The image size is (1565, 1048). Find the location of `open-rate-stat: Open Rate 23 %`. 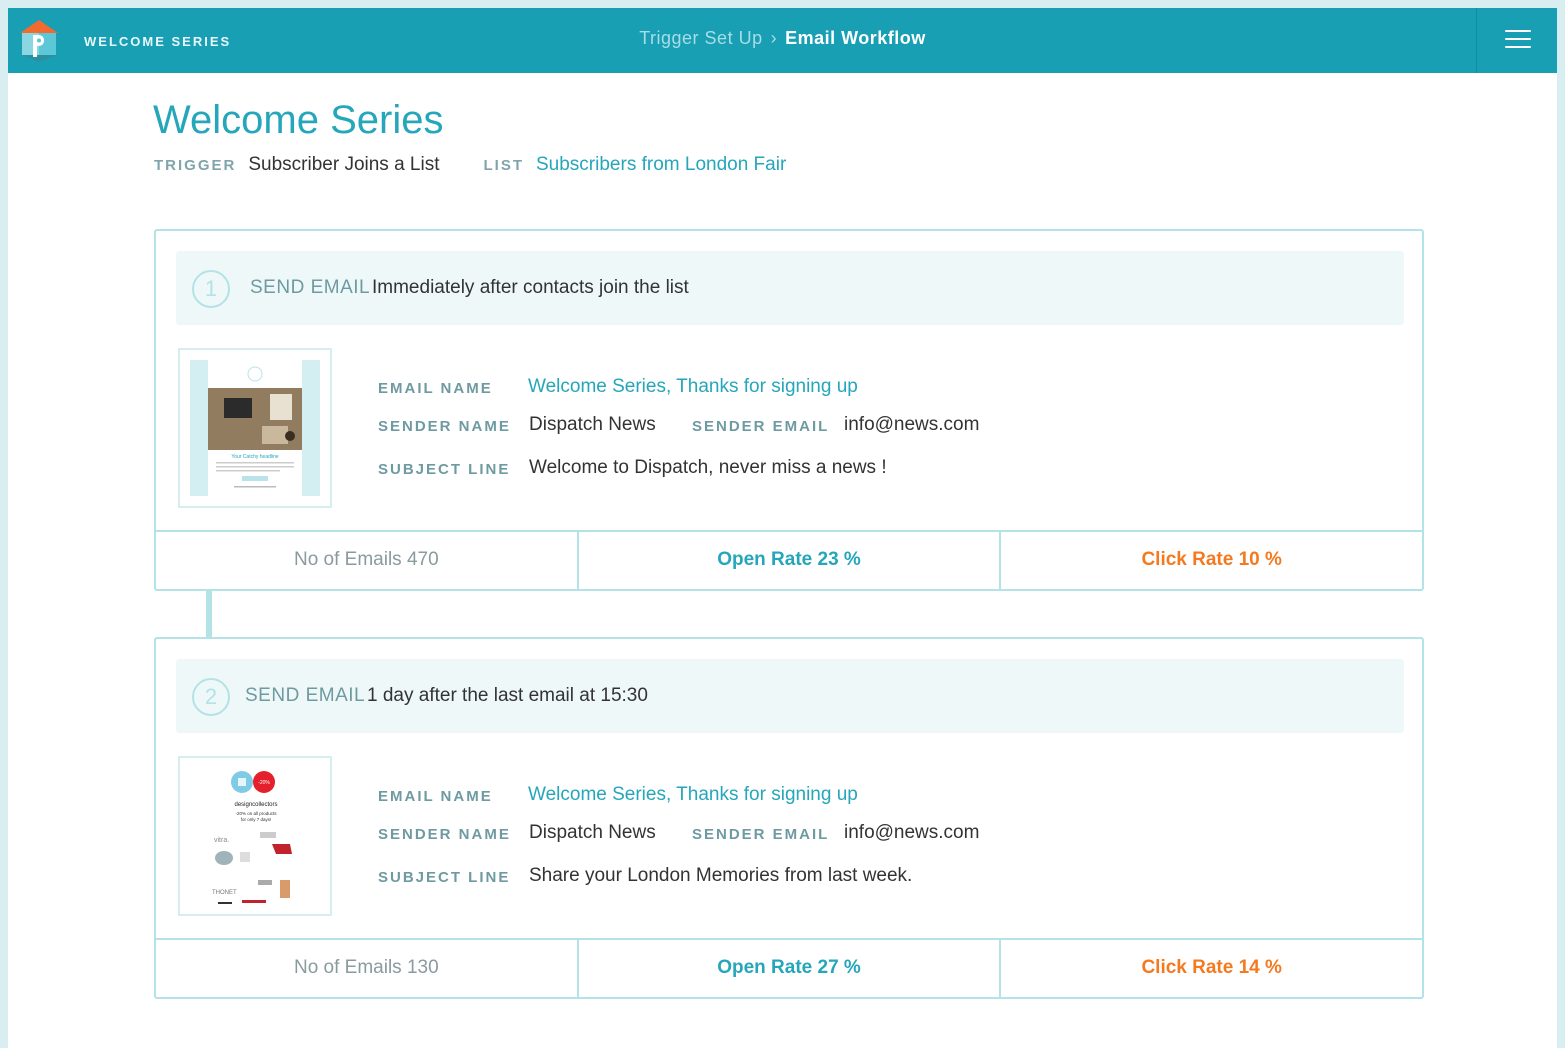

open-rate-stat: Open Rate 23 % is located at coordinates (788, 560).